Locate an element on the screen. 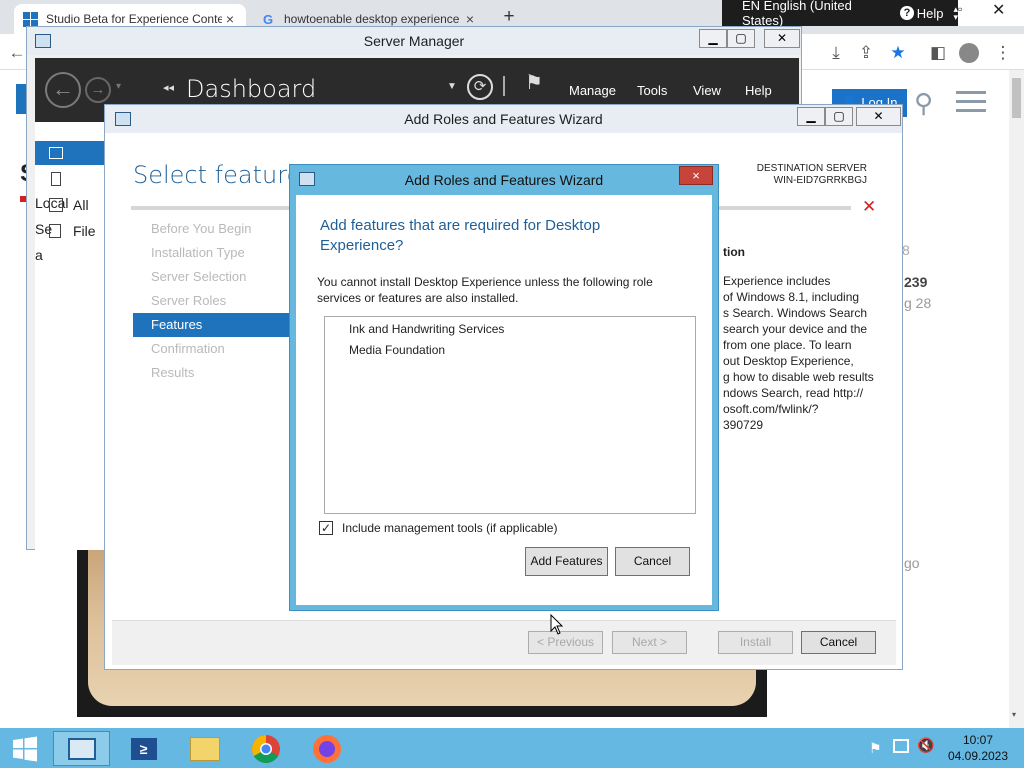  description-line: 390729 is located at coordinates (805, 425).